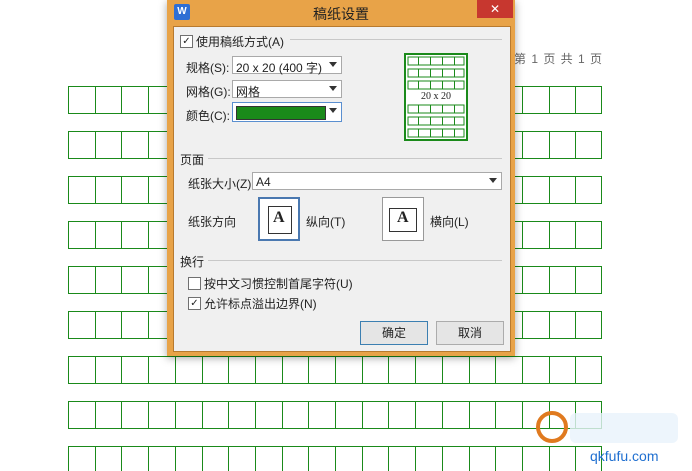  I want to click on color-label: 颜色(C):, so click(208, 116).